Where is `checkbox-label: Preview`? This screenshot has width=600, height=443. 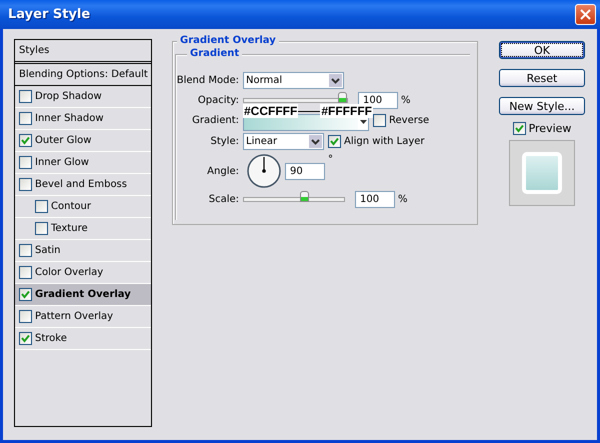
checkbox-label: Preview is located at coordinates (550, 128).